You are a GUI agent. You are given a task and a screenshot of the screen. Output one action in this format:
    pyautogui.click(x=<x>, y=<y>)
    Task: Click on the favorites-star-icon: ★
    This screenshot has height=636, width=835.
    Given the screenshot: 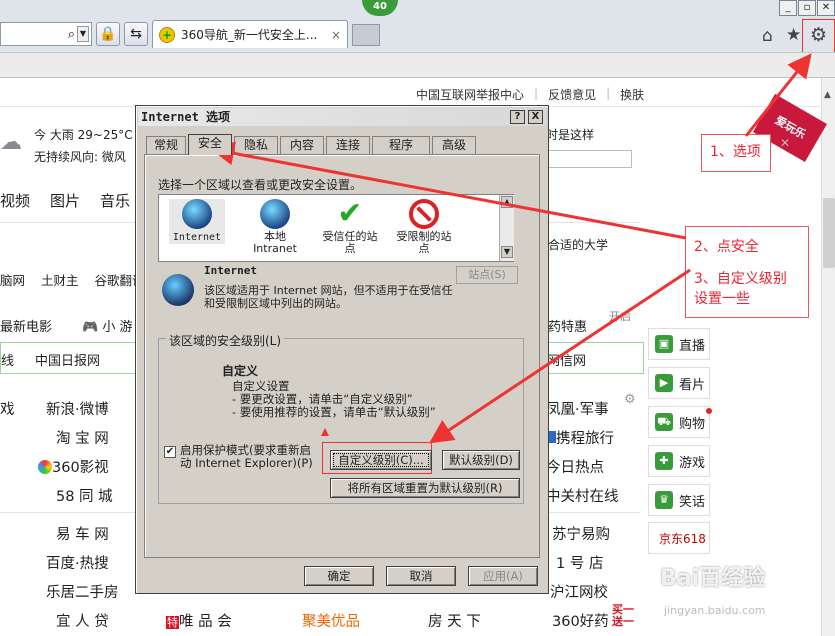 What is the action you would take?
    pyautogui.click(x=793, y=35)
    